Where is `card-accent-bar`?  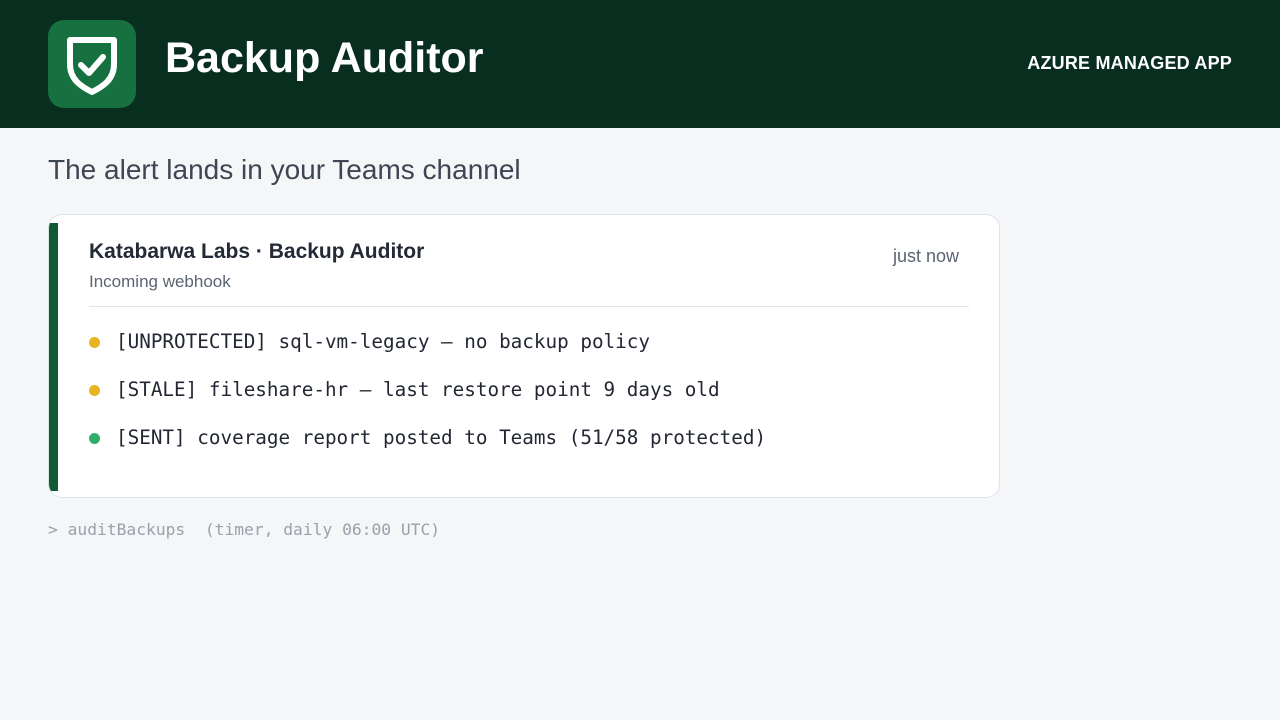
card-accent-bar is located at coordinates (53, 357).